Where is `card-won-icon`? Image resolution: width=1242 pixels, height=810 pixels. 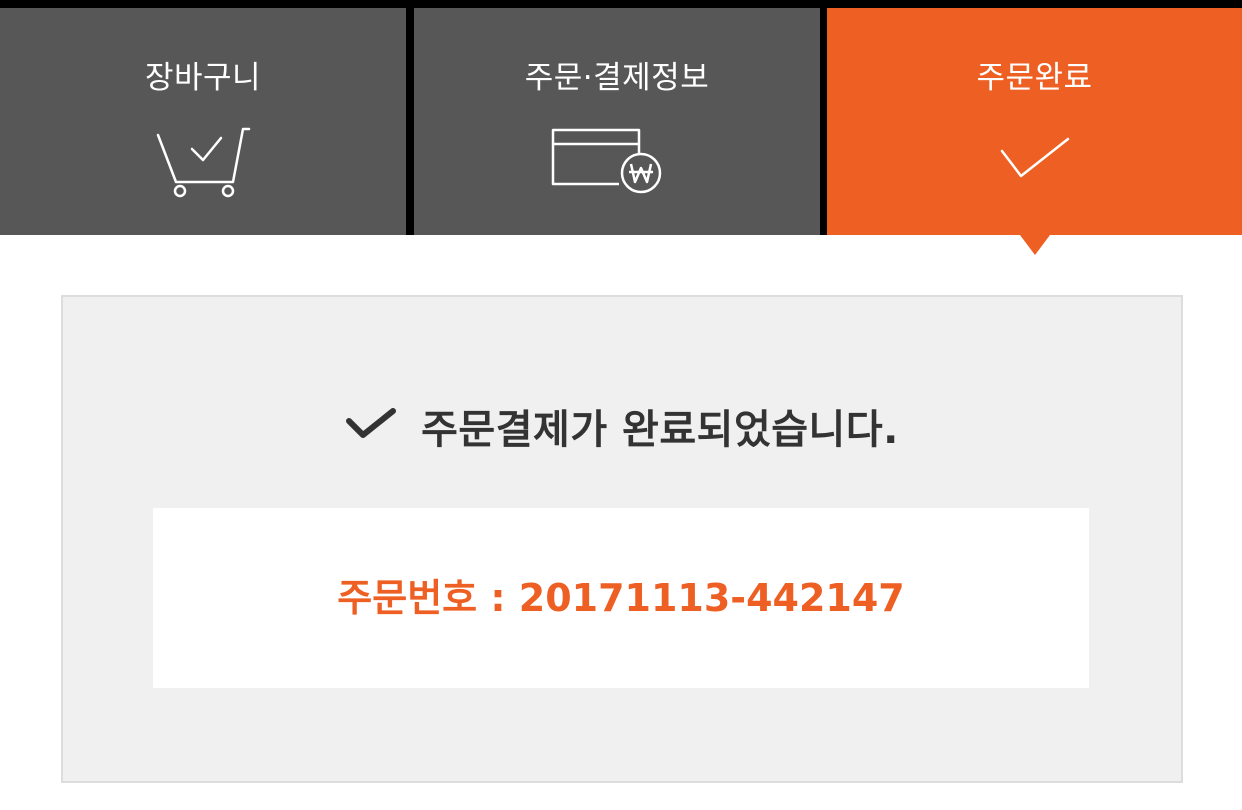
card-won-icon is located at coordinates (609, 161).